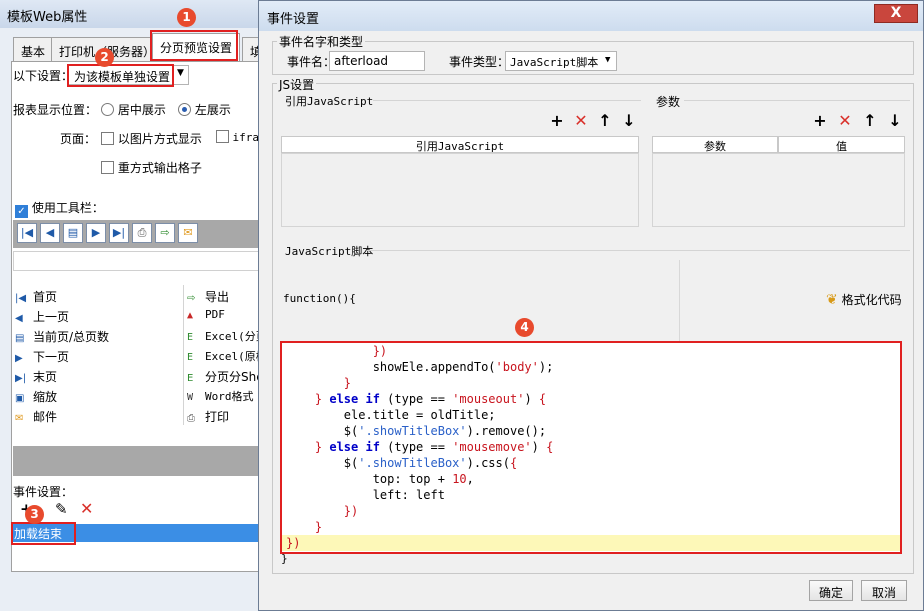 This screenshot has width=924, height=611. Describe the element at coordinates (507, 100) in the screenshot. I see `ref-js-divider` at that location.